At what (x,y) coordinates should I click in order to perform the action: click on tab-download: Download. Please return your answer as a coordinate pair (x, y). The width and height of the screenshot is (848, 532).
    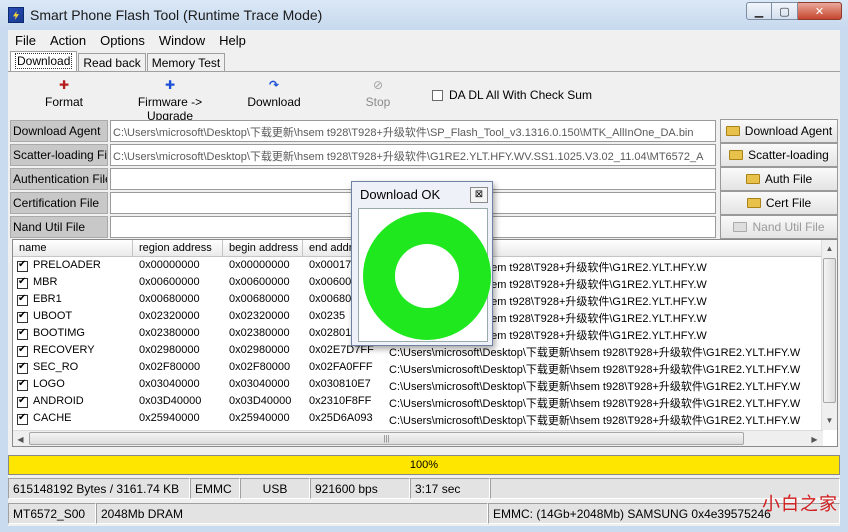
    Looking at the image, I should click on (44, 61).